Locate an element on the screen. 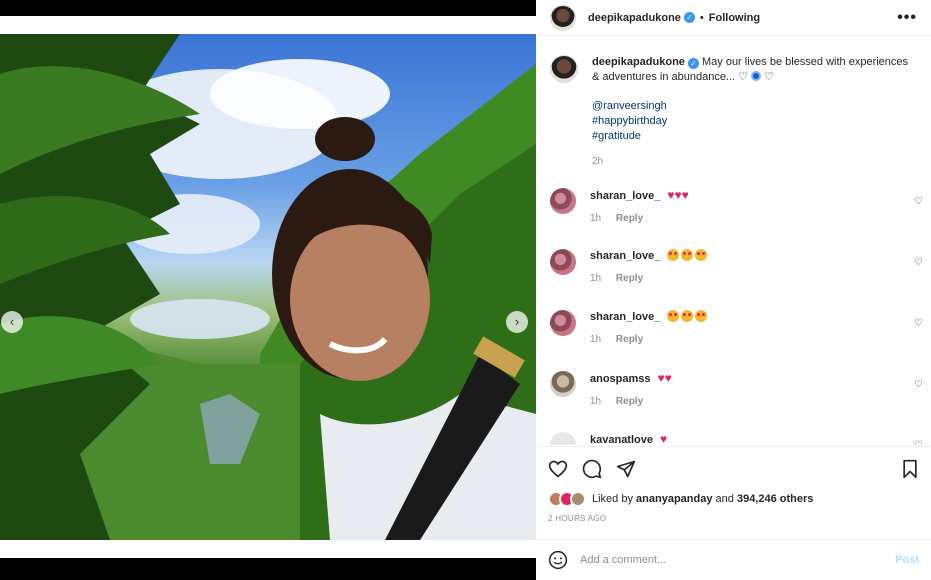  caption-time: 2h is located at coordinates (598, 161).